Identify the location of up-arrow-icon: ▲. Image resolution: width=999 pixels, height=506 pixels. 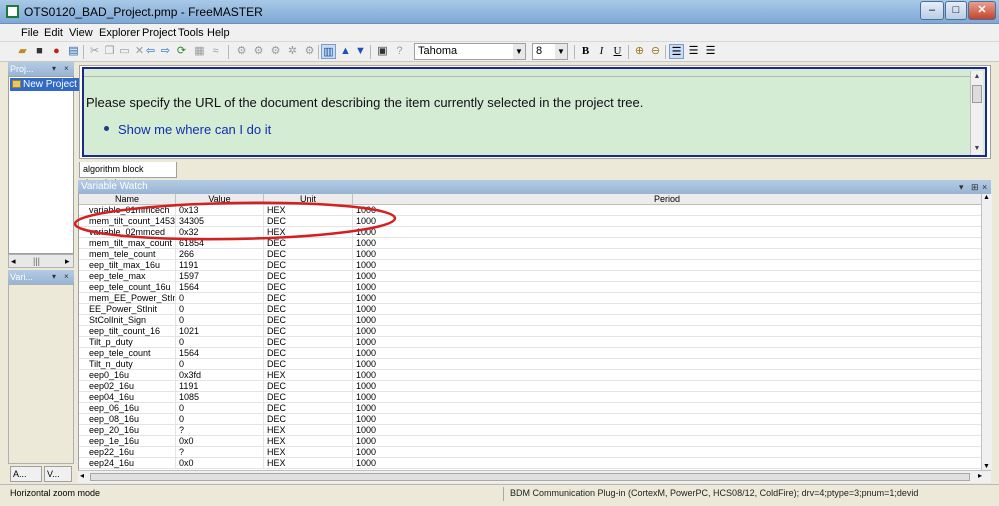
(345, 51).